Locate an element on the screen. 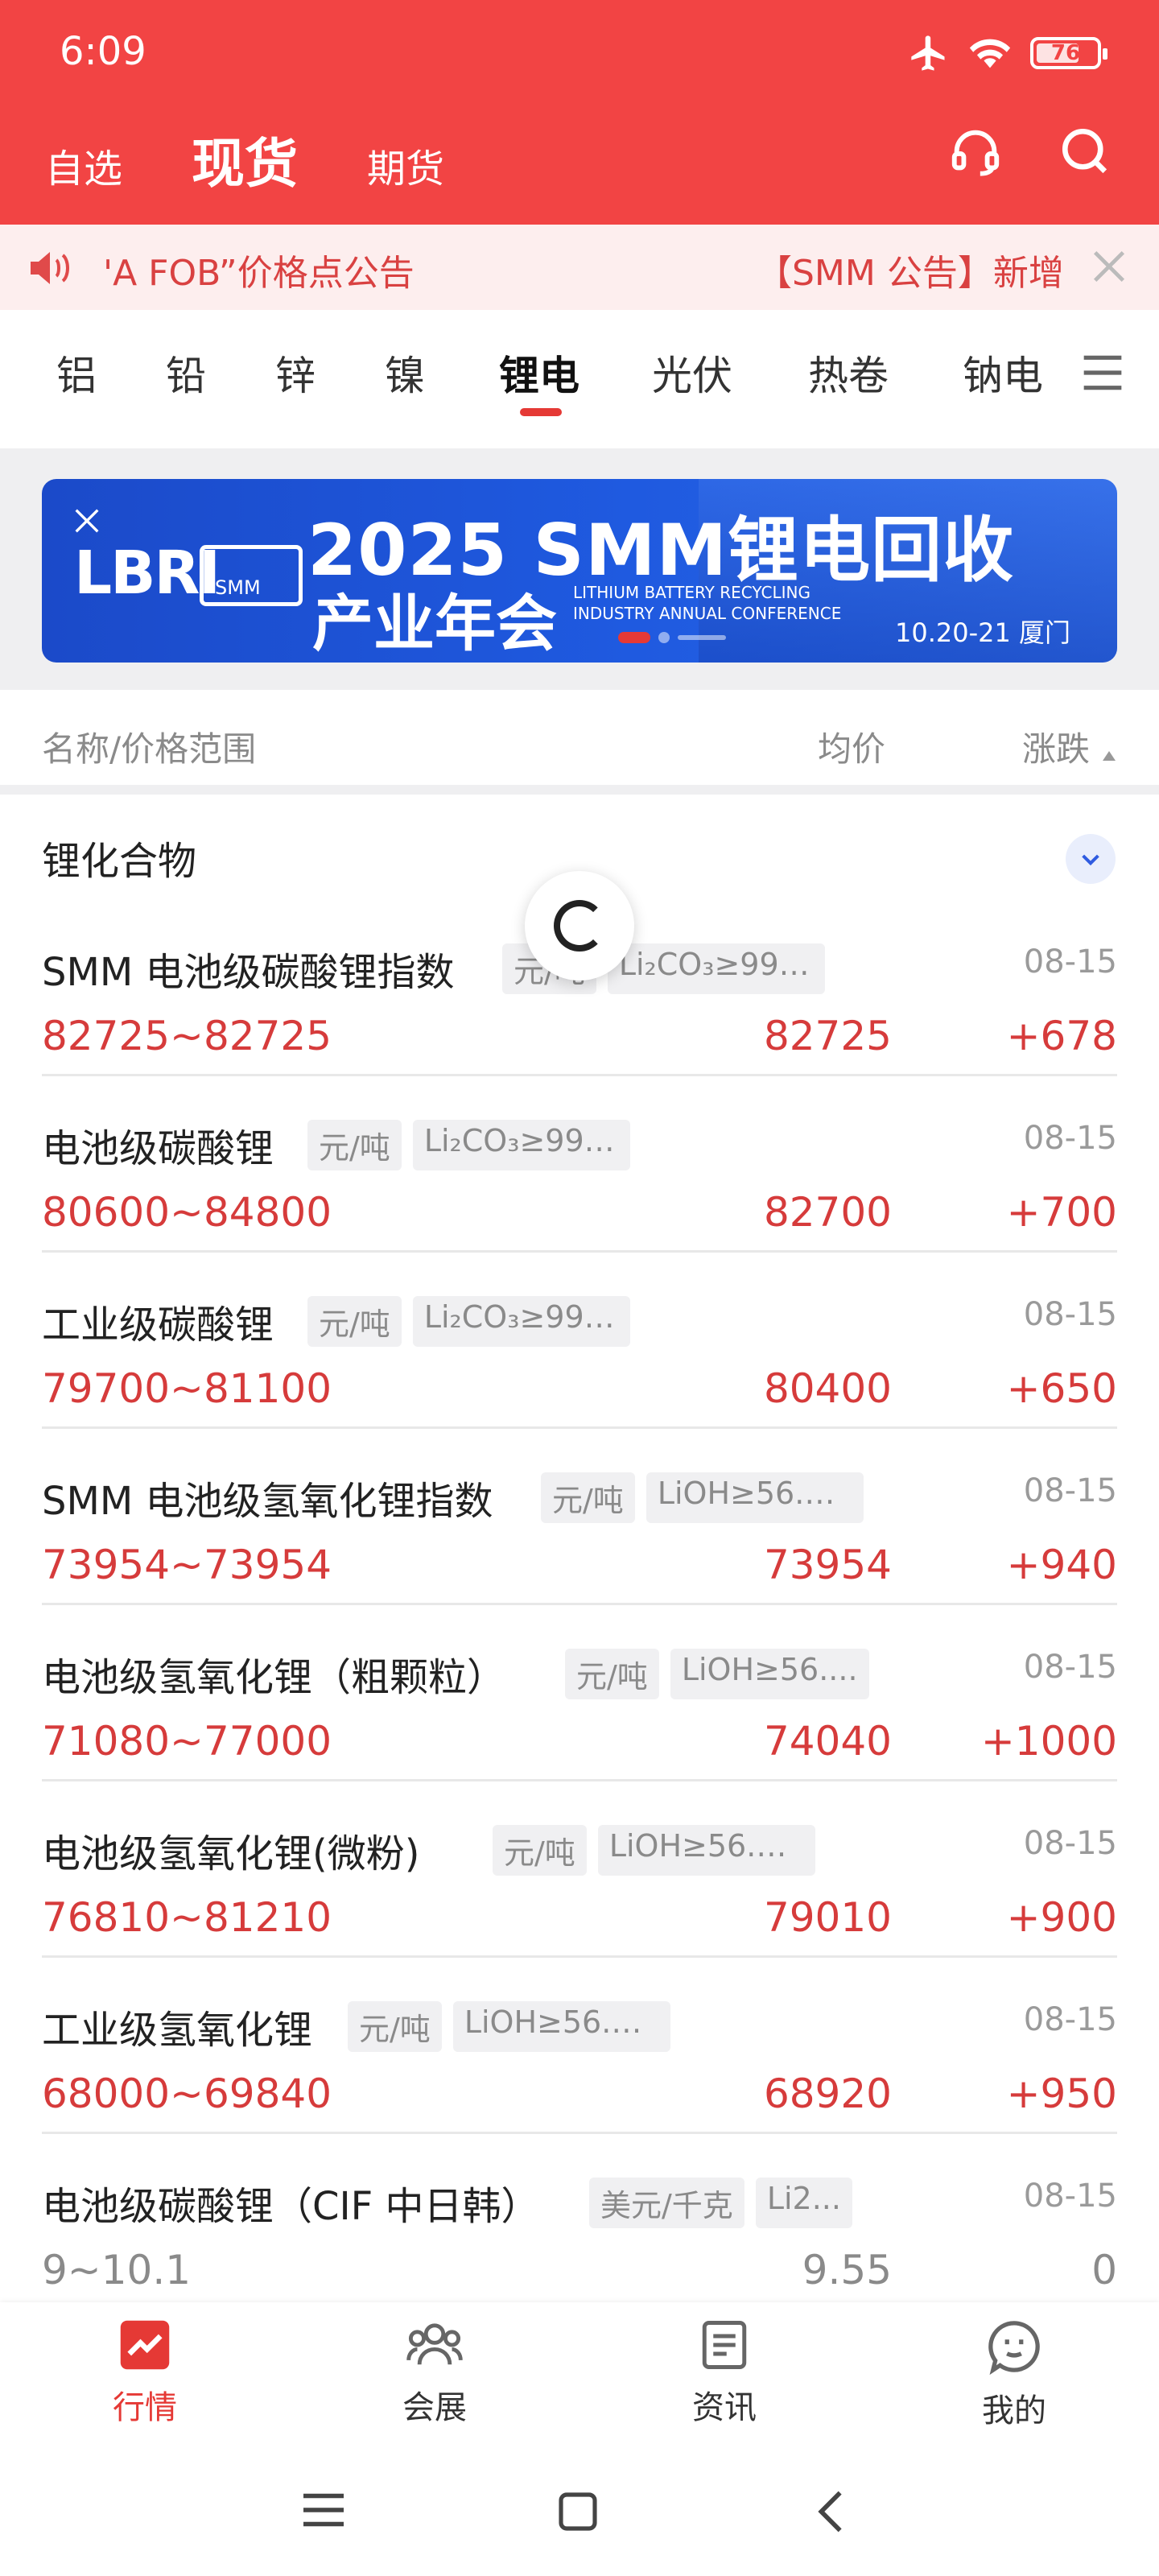  battery-logo-icon: SMM is located at coordinates (251, 575).